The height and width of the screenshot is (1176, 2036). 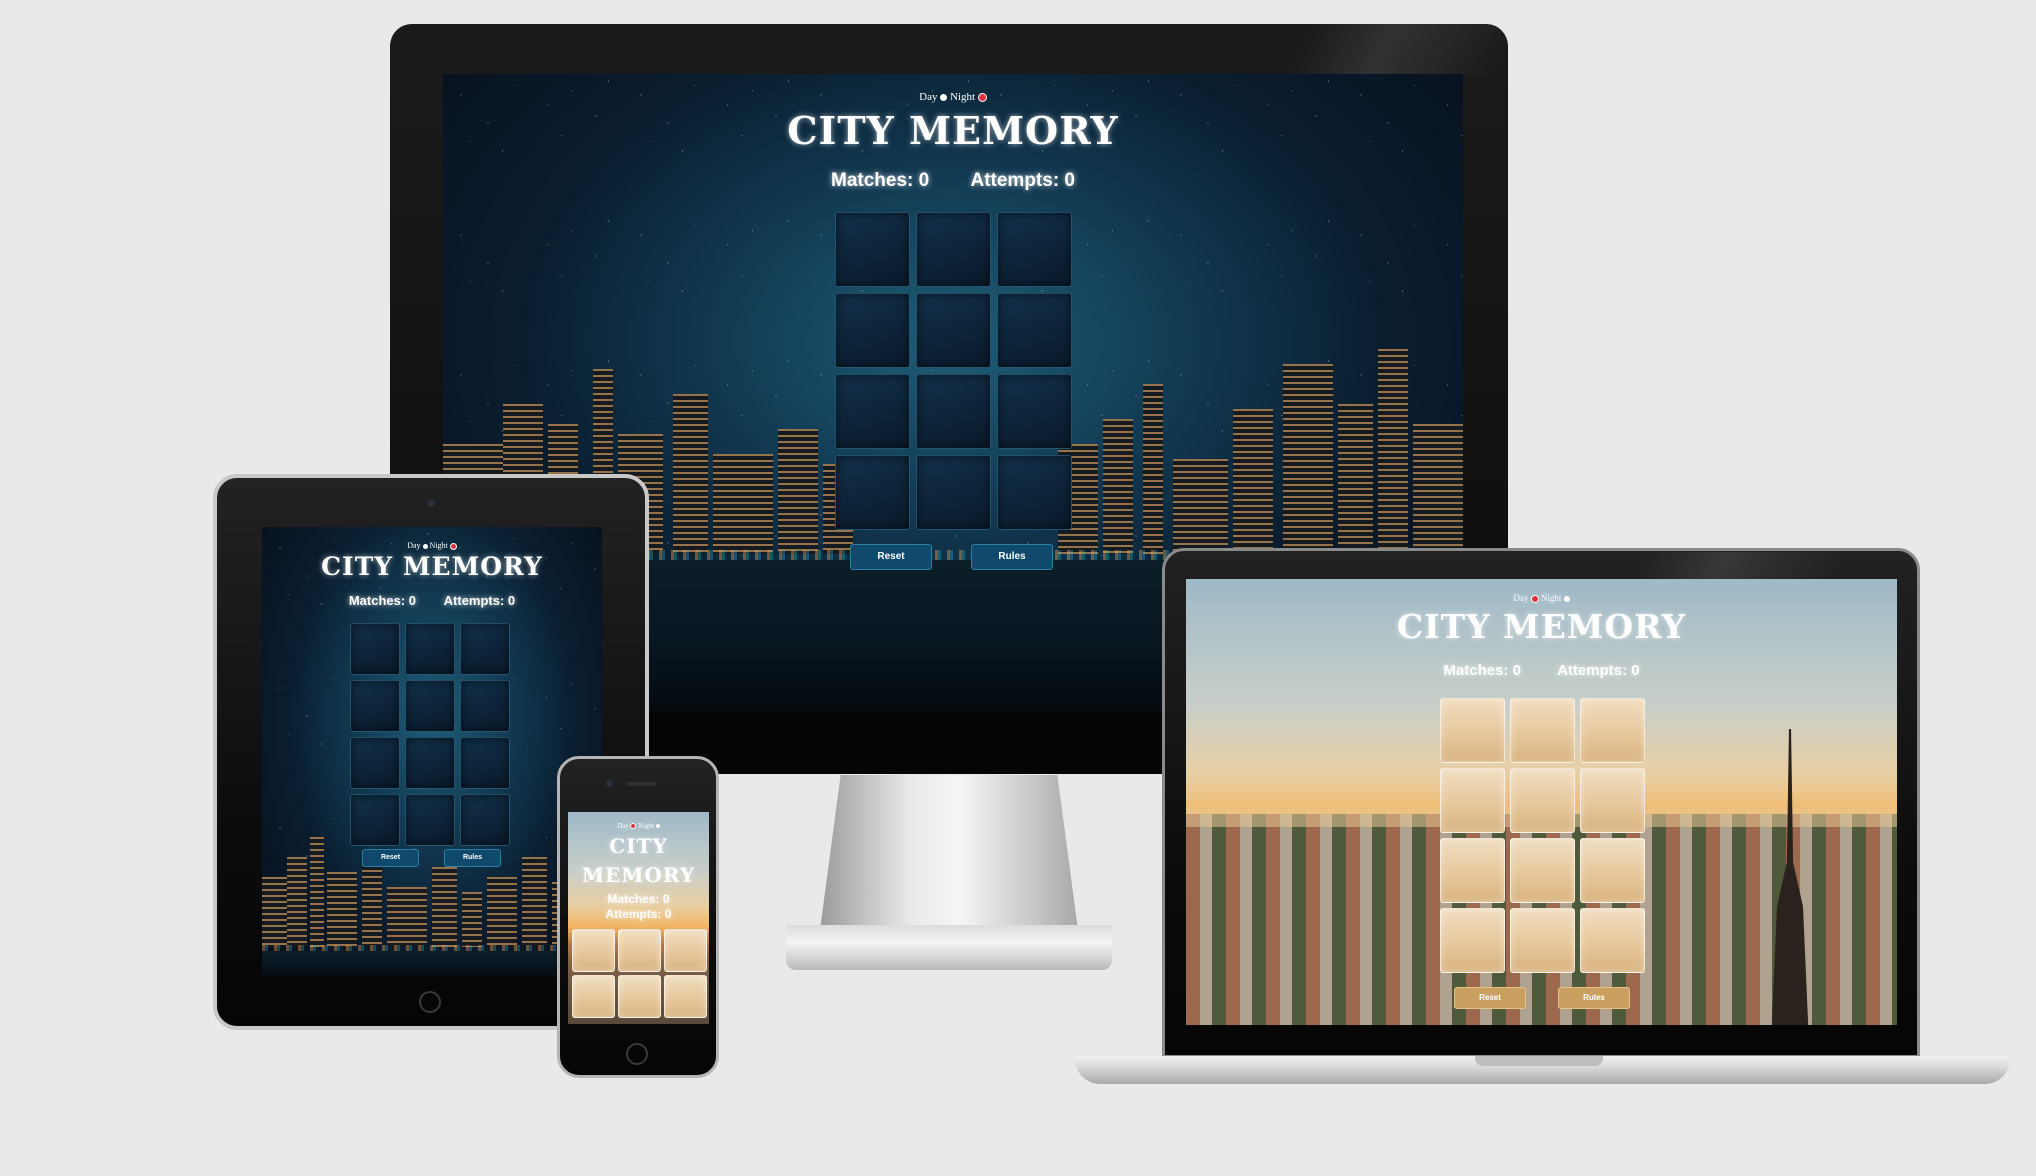 I want to click on laptop-notch, so click(x=1539, y=1061).